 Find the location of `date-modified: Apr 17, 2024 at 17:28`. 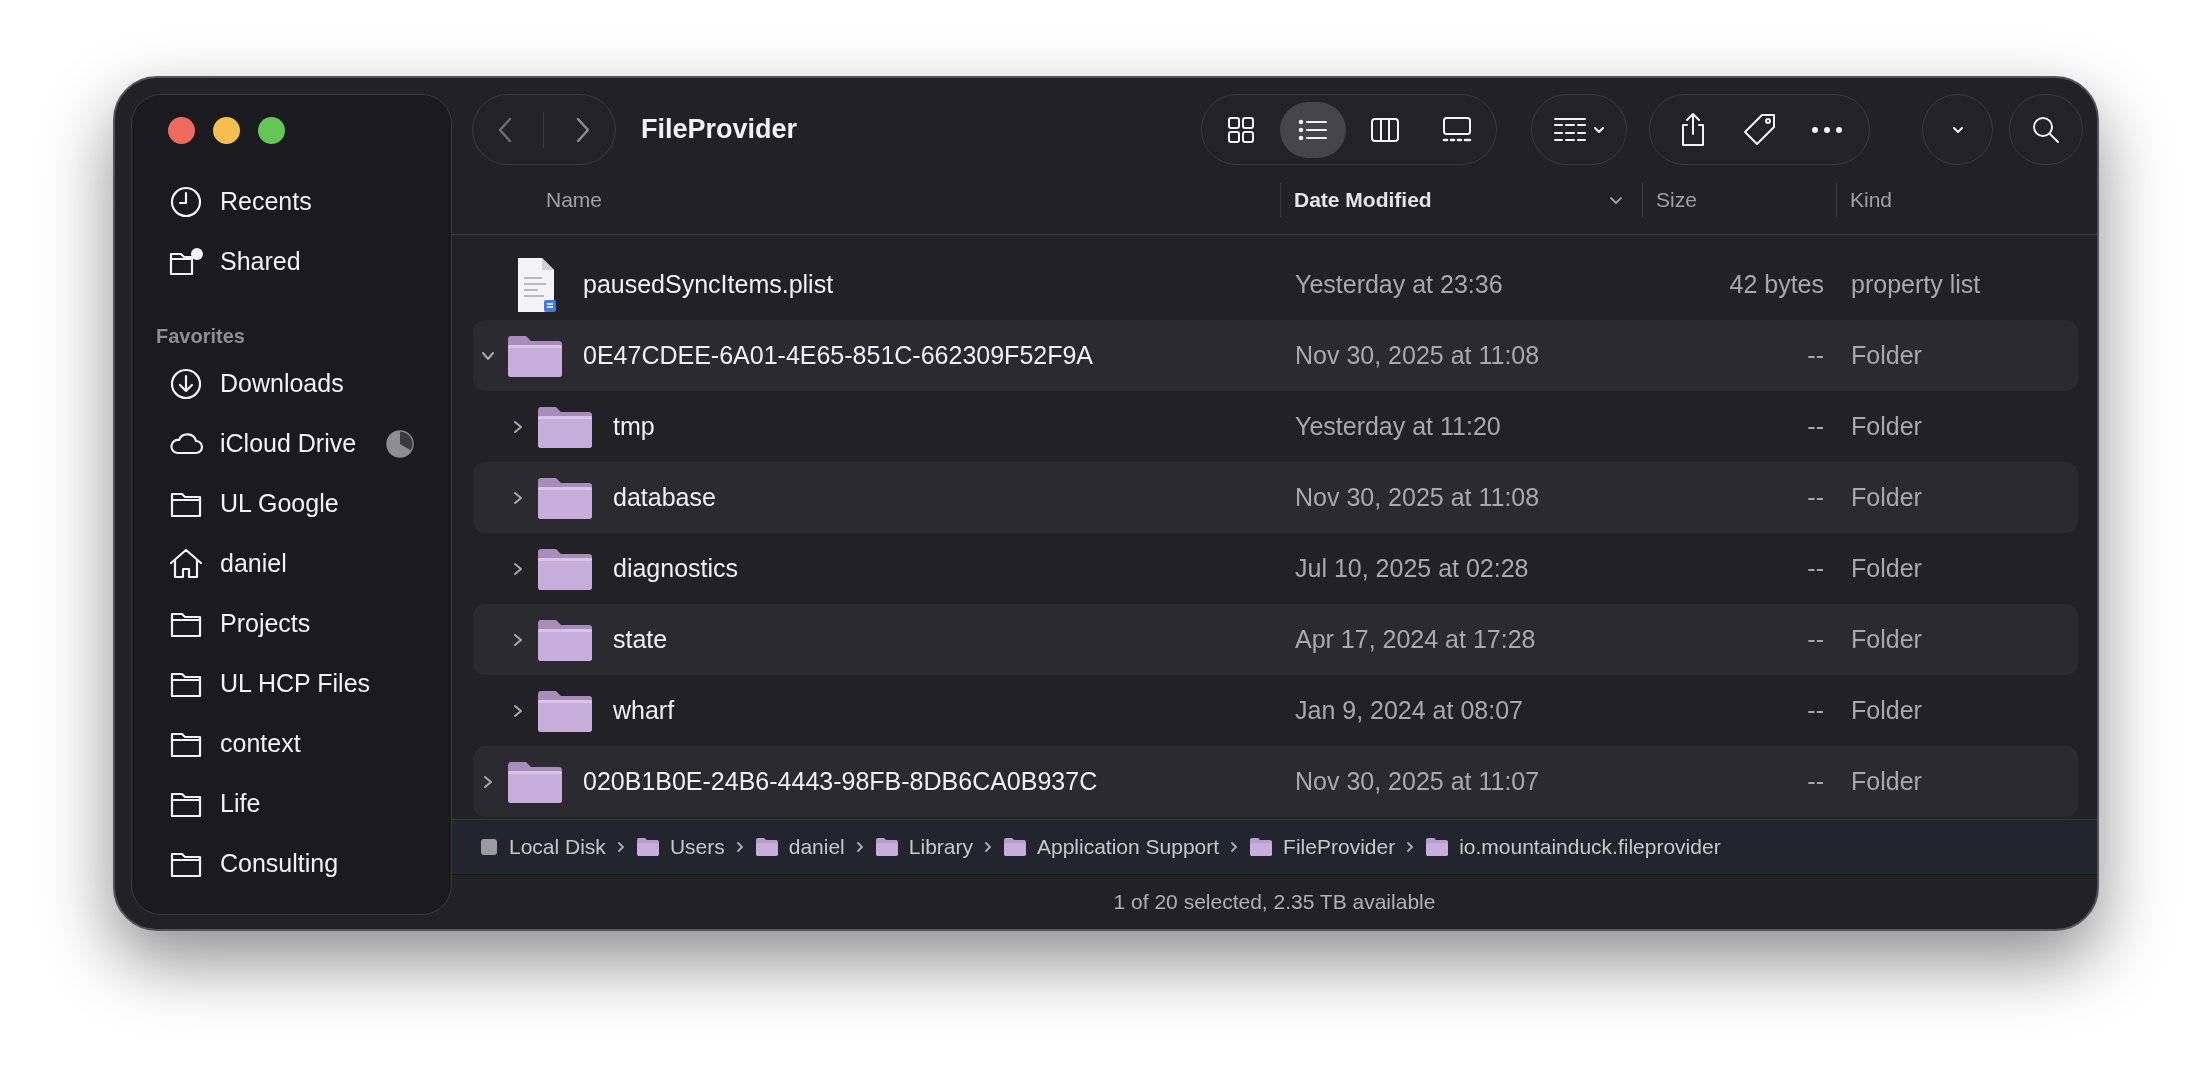

date-modified: Apr 17, 2024 at 17:28 is located at coordinates (1415, 639).